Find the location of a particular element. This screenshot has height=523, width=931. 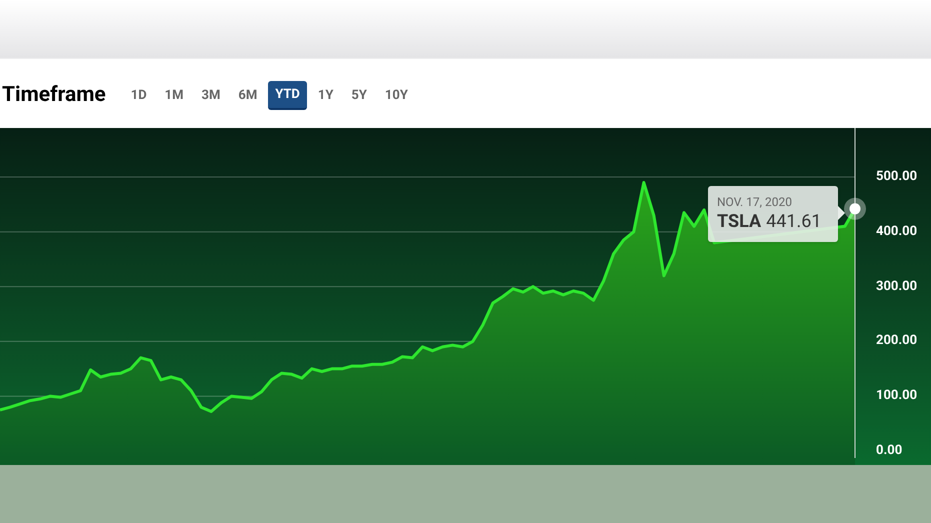

y-axis-label: 100.00 is located at coordinates (897, 396).